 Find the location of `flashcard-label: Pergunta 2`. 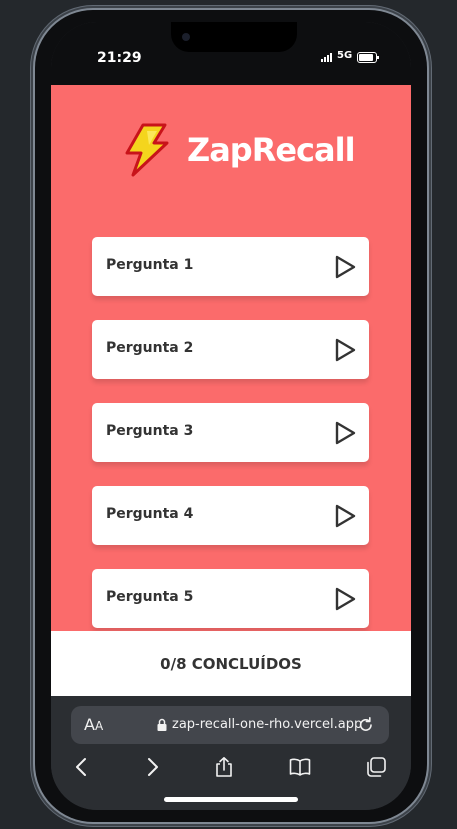

flashcard-label: Pergunta 2 is located at coordinates (150, 348).